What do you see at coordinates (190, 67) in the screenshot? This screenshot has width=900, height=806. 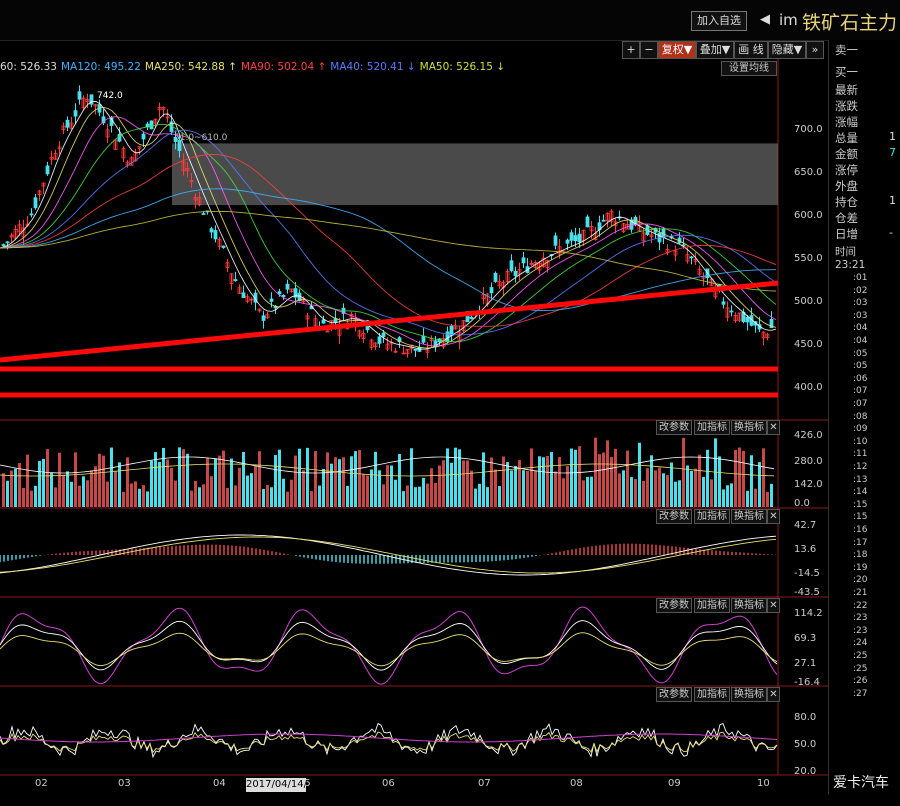 I see `ma-legend-item: MA250: 542.88 ↑` at bounding box center [190, 67].